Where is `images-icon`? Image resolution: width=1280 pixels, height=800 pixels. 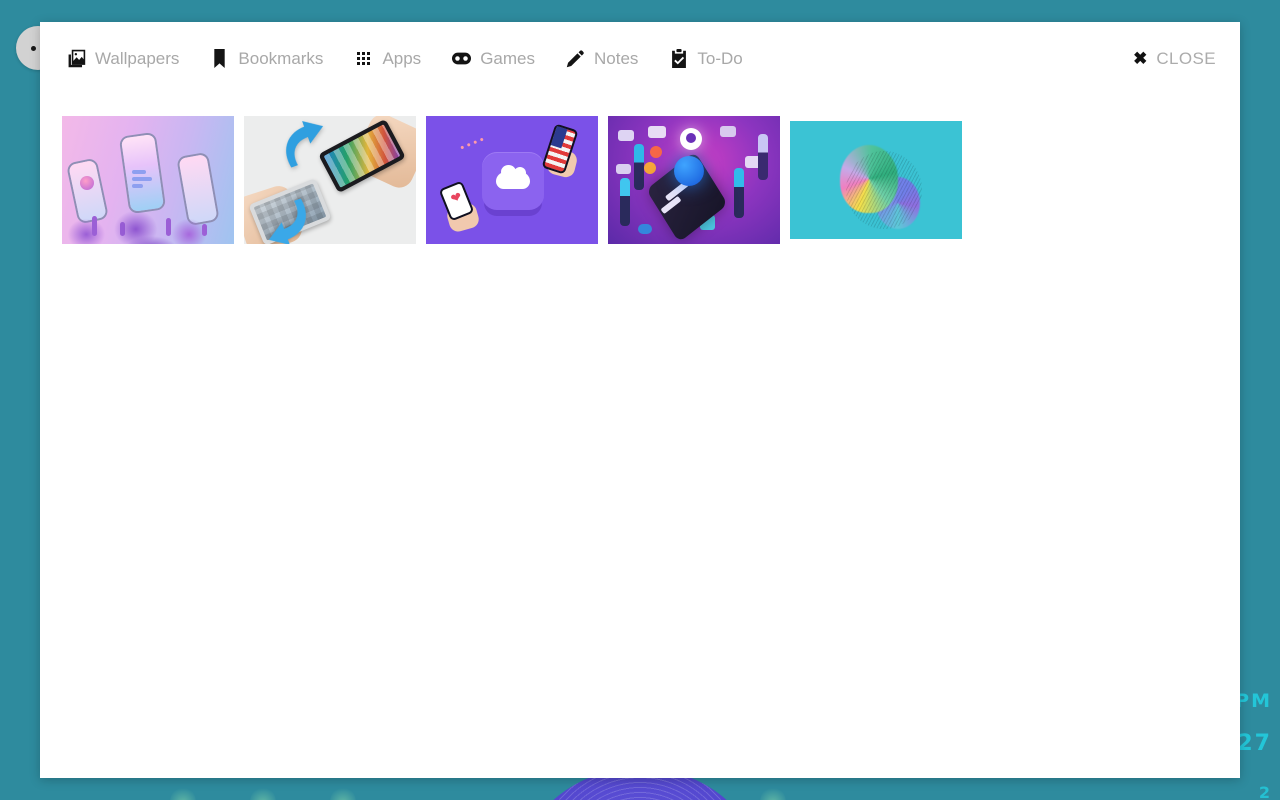 images-icon is located at coordinates (76, 58).